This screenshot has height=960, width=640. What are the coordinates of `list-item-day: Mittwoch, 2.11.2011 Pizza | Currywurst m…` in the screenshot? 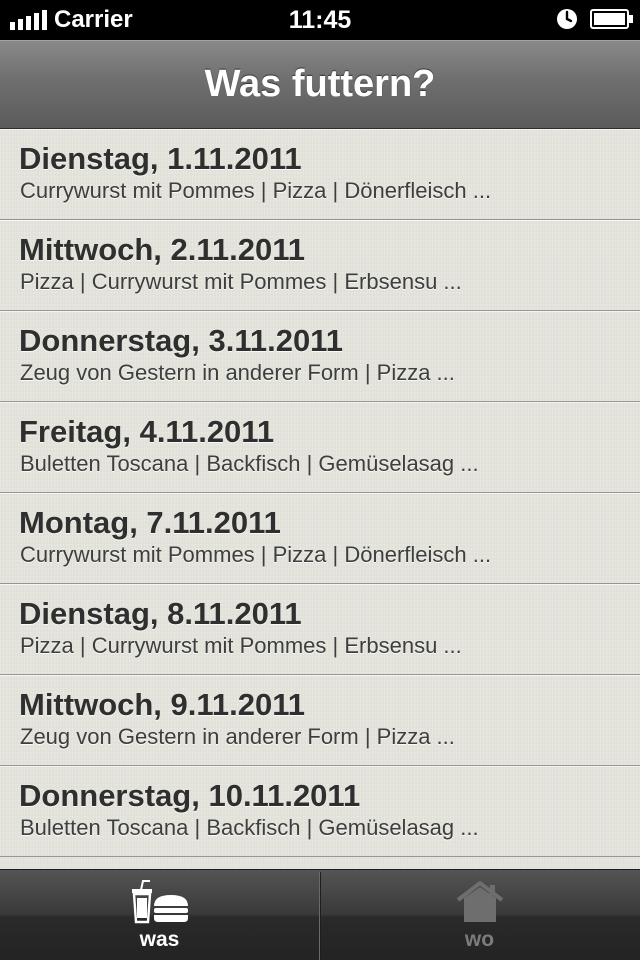 It's located at (320, 265).